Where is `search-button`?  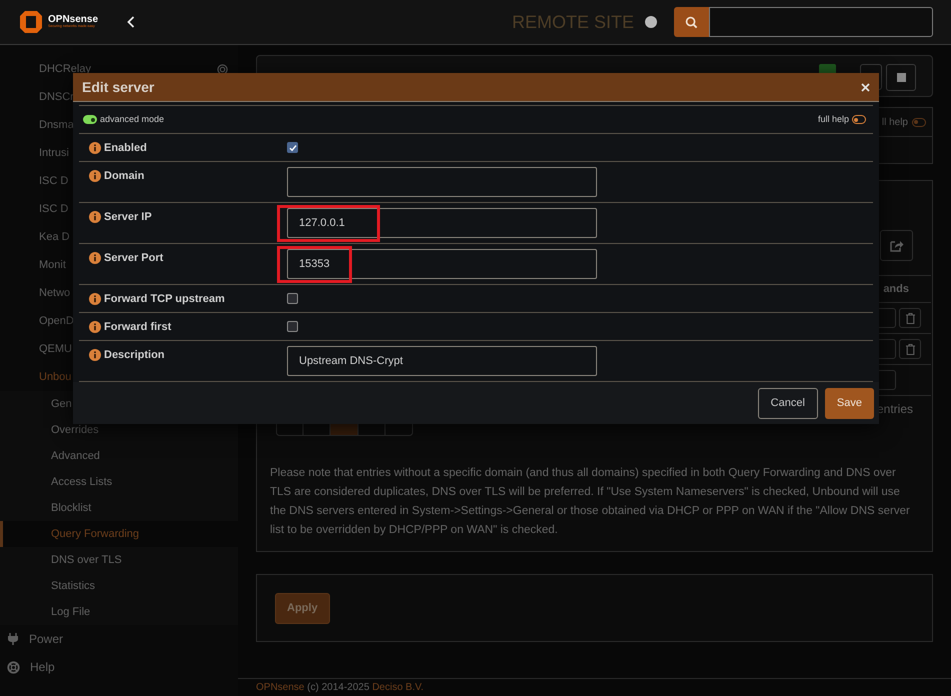 search-button is located at coordinates (691, 22).